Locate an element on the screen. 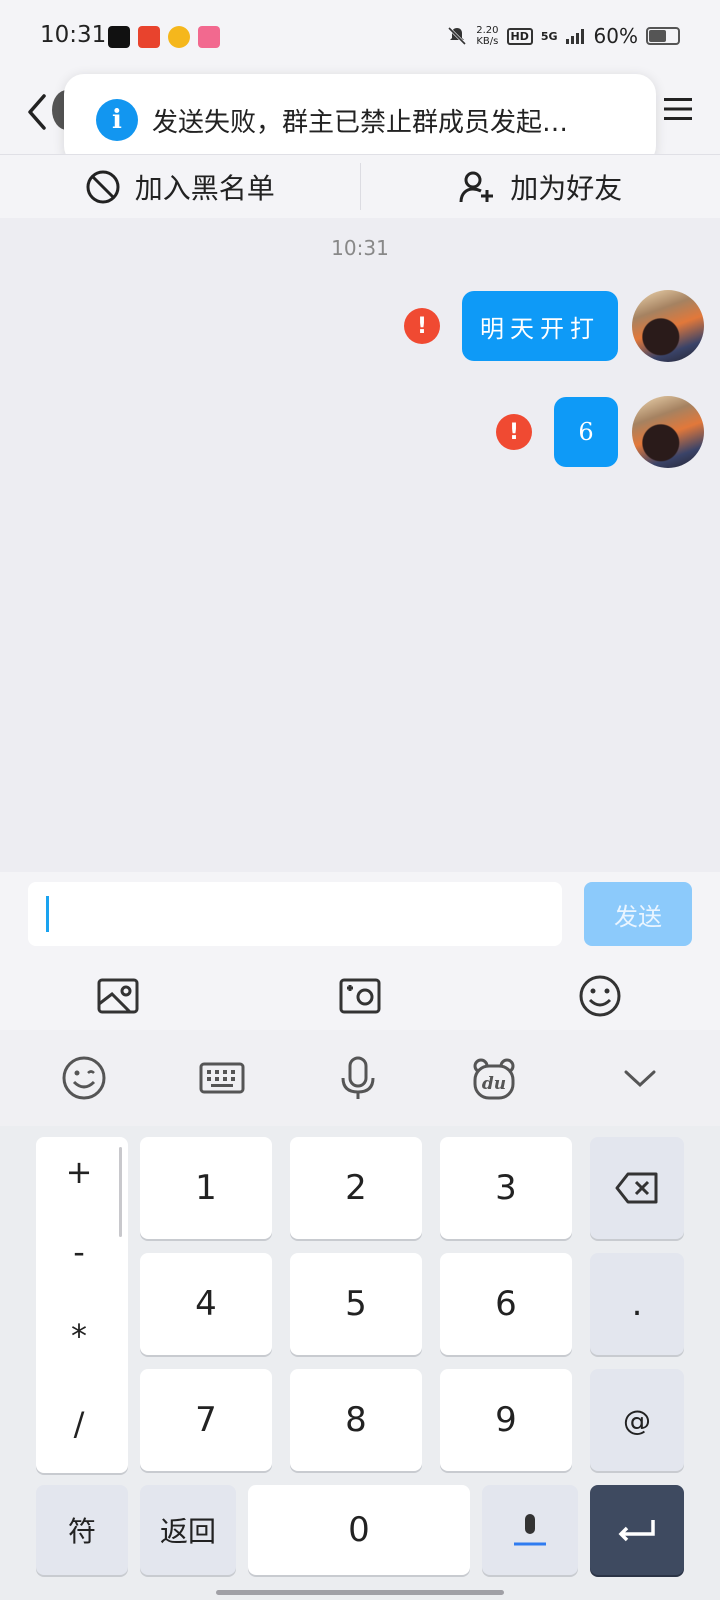 Image resolution: width=720 pixels, height=1600 pixels. delete-key is located at coordinates (637, 1188).